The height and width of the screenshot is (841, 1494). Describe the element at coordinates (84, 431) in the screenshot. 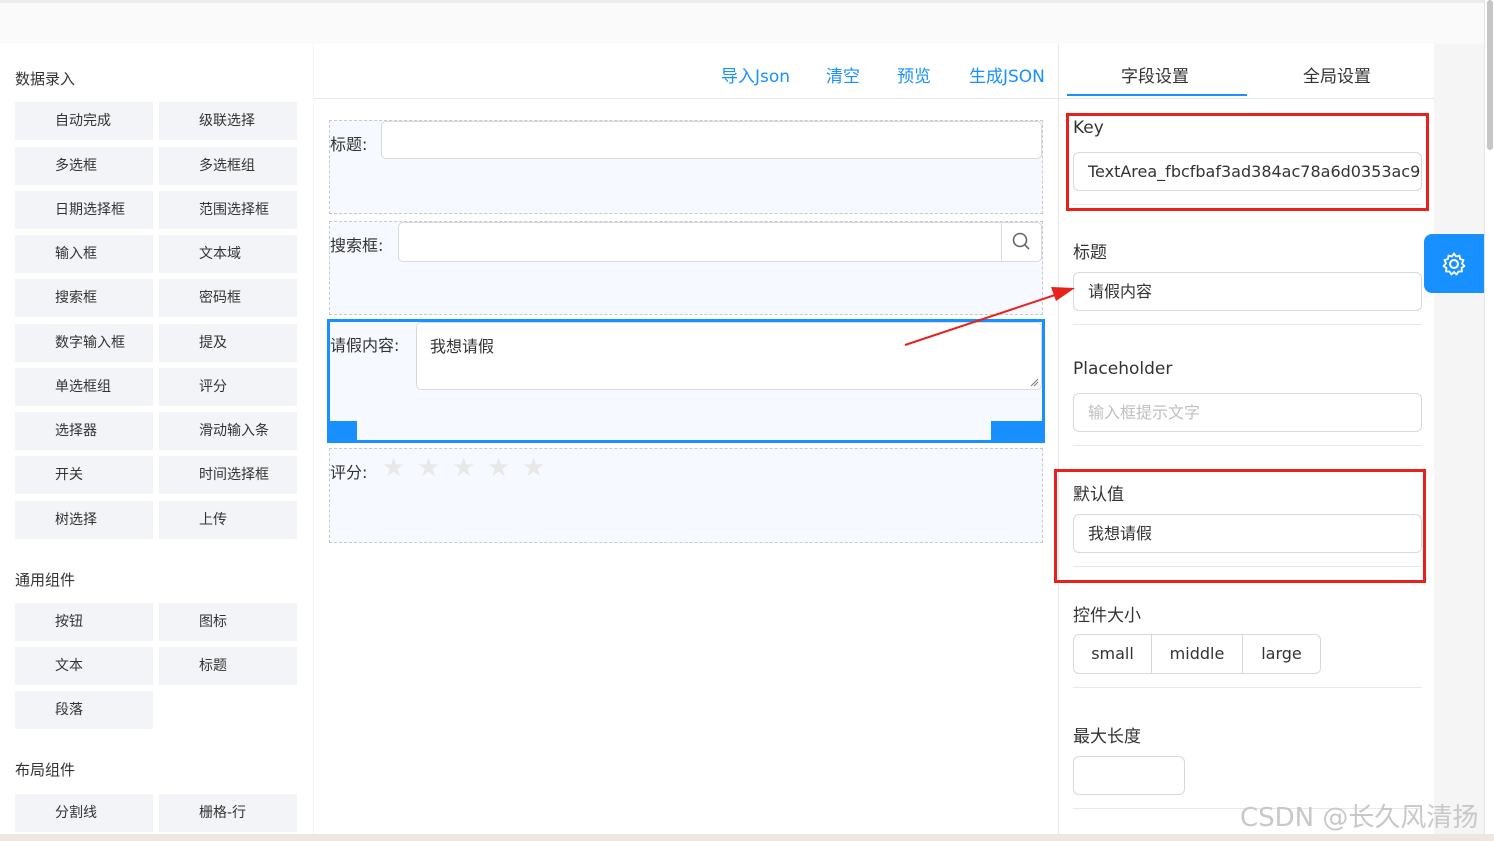

I see `palette-item: 选择器` at that location.